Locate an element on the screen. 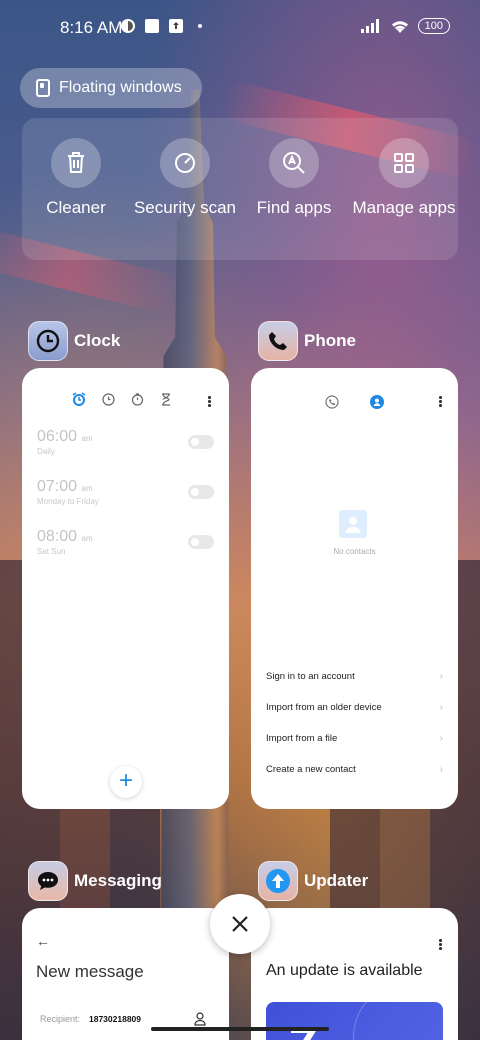 The width and height of the screenshot is (480, 1040). messaging-app-card: ← New message Recipient: 18730218809 is located at coordinates (125, 974).